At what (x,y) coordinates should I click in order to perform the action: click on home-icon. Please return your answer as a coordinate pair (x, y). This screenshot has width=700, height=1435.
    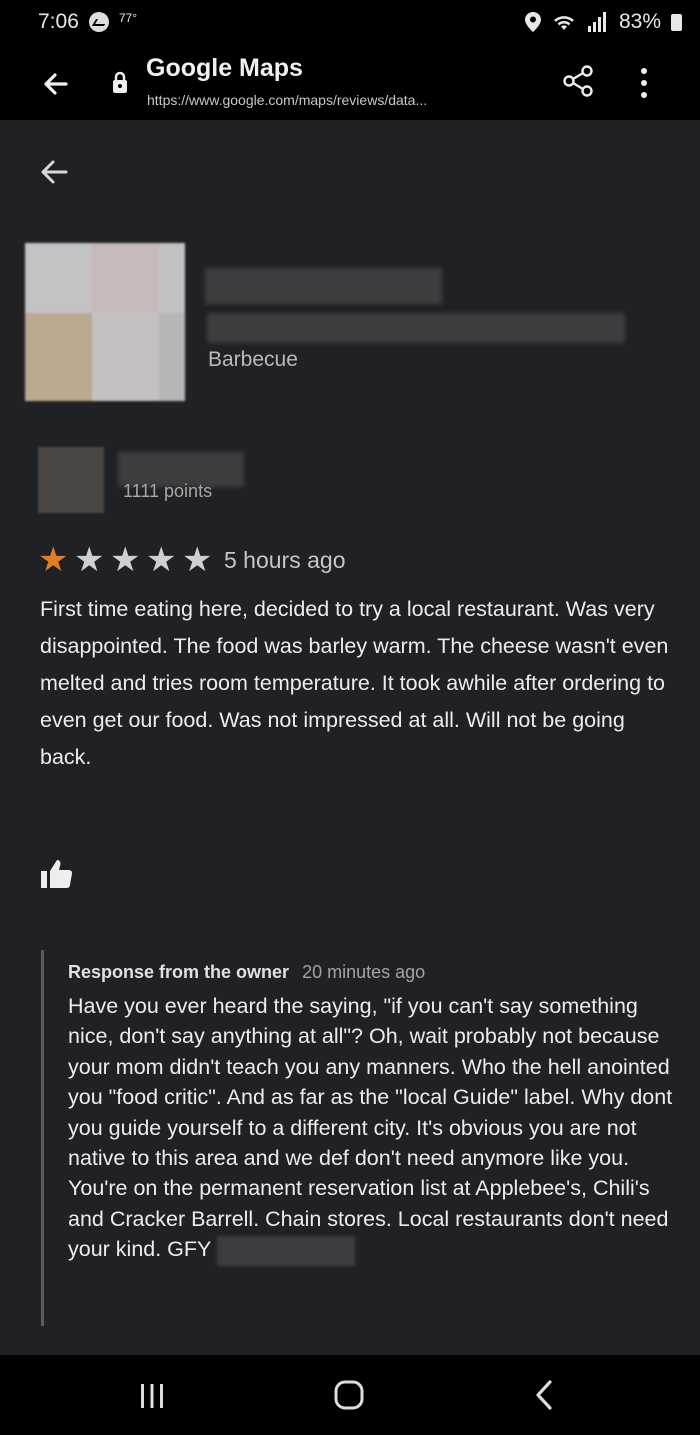
    Looking at the image, I should click on (349, 1395).